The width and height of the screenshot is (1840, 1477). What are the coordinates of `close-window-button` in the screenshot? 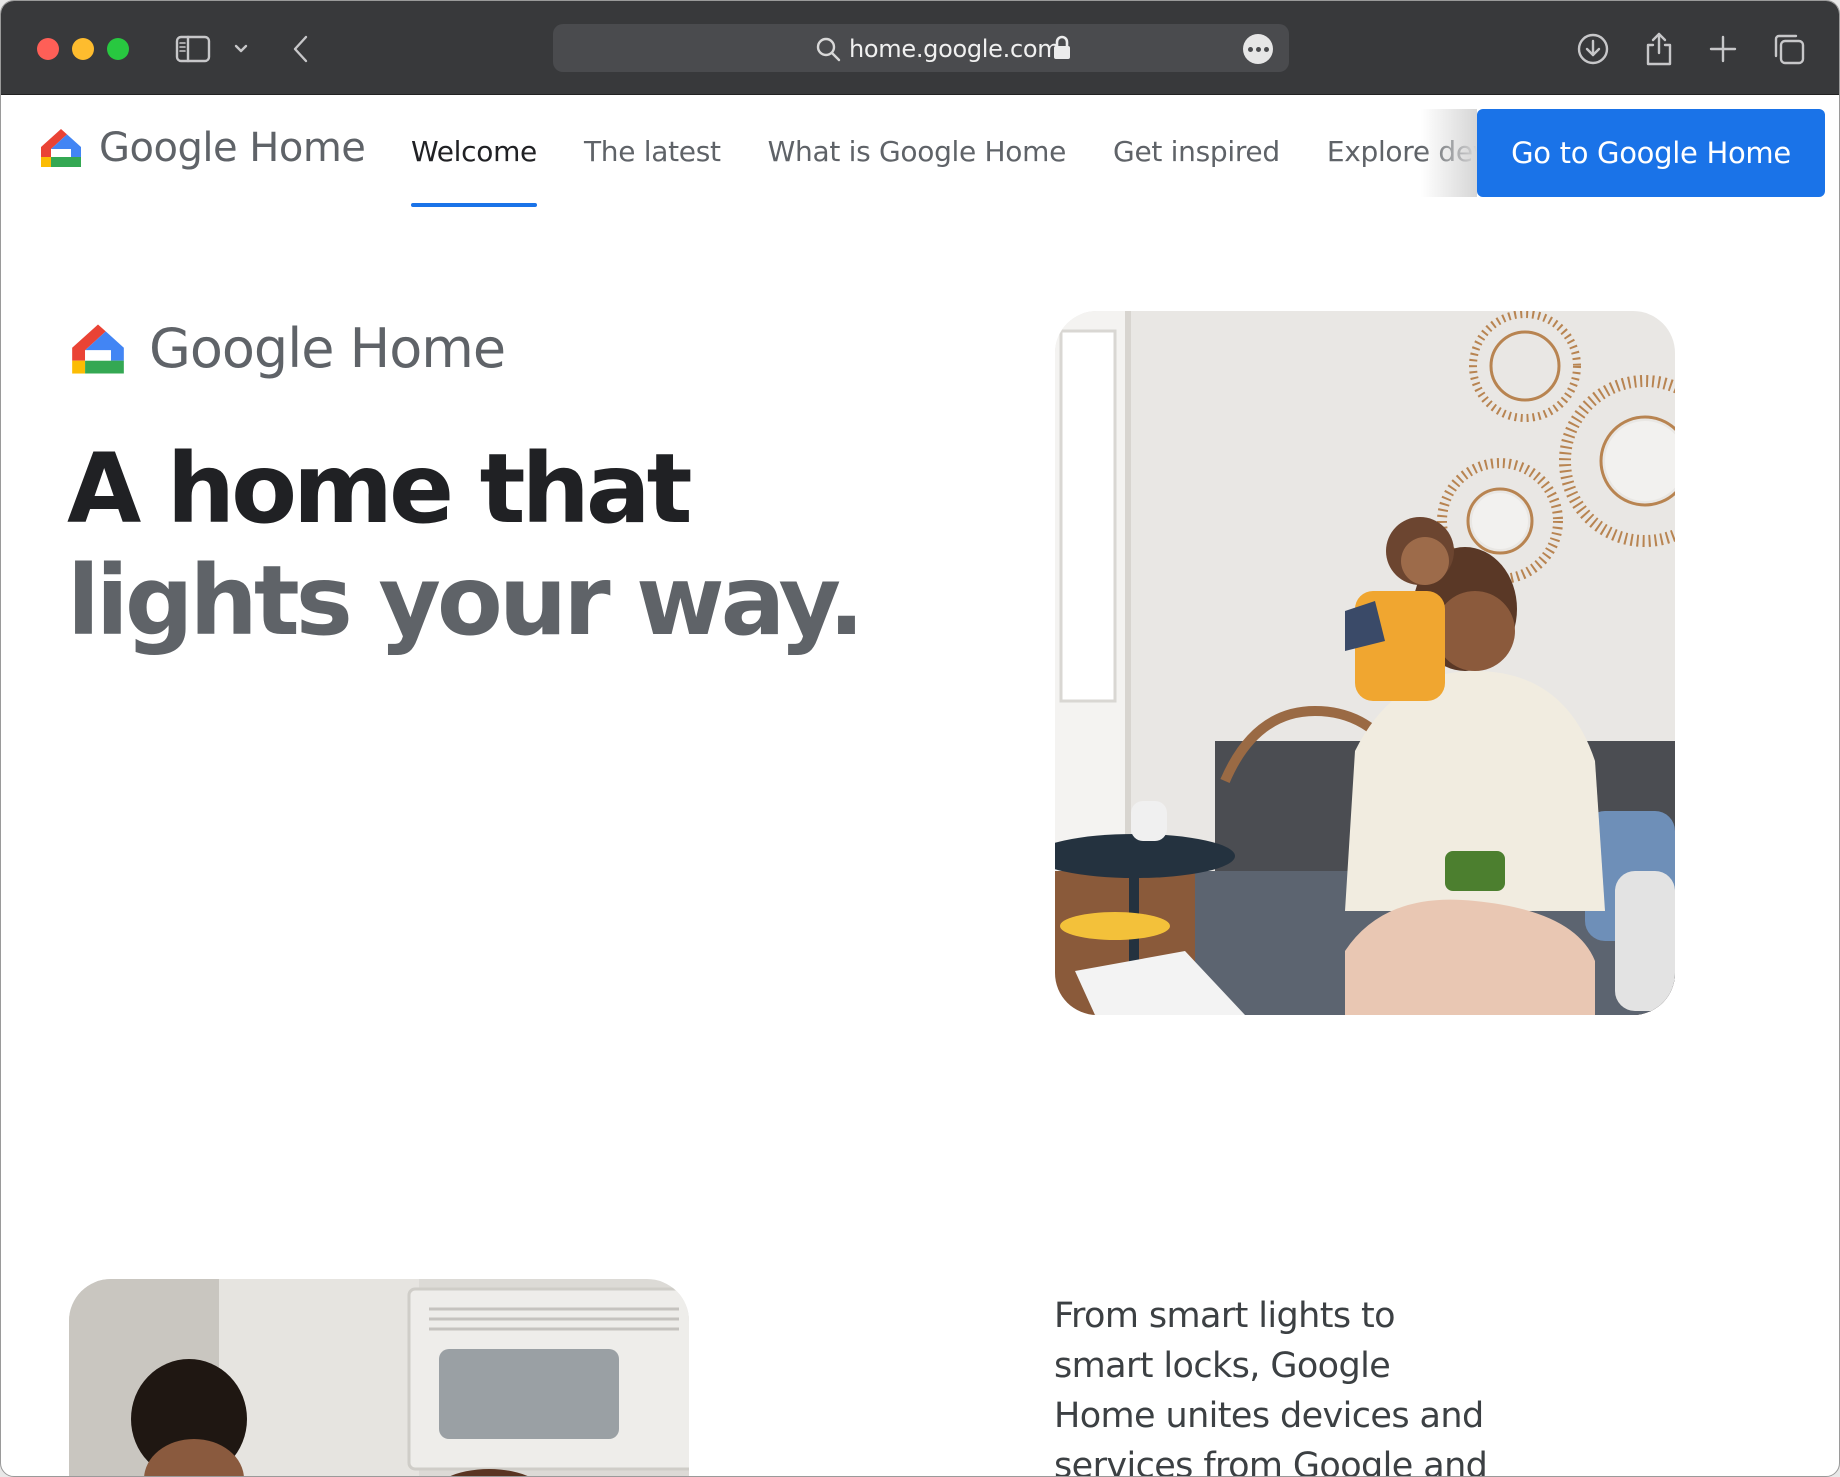 It's located at (48, 49).